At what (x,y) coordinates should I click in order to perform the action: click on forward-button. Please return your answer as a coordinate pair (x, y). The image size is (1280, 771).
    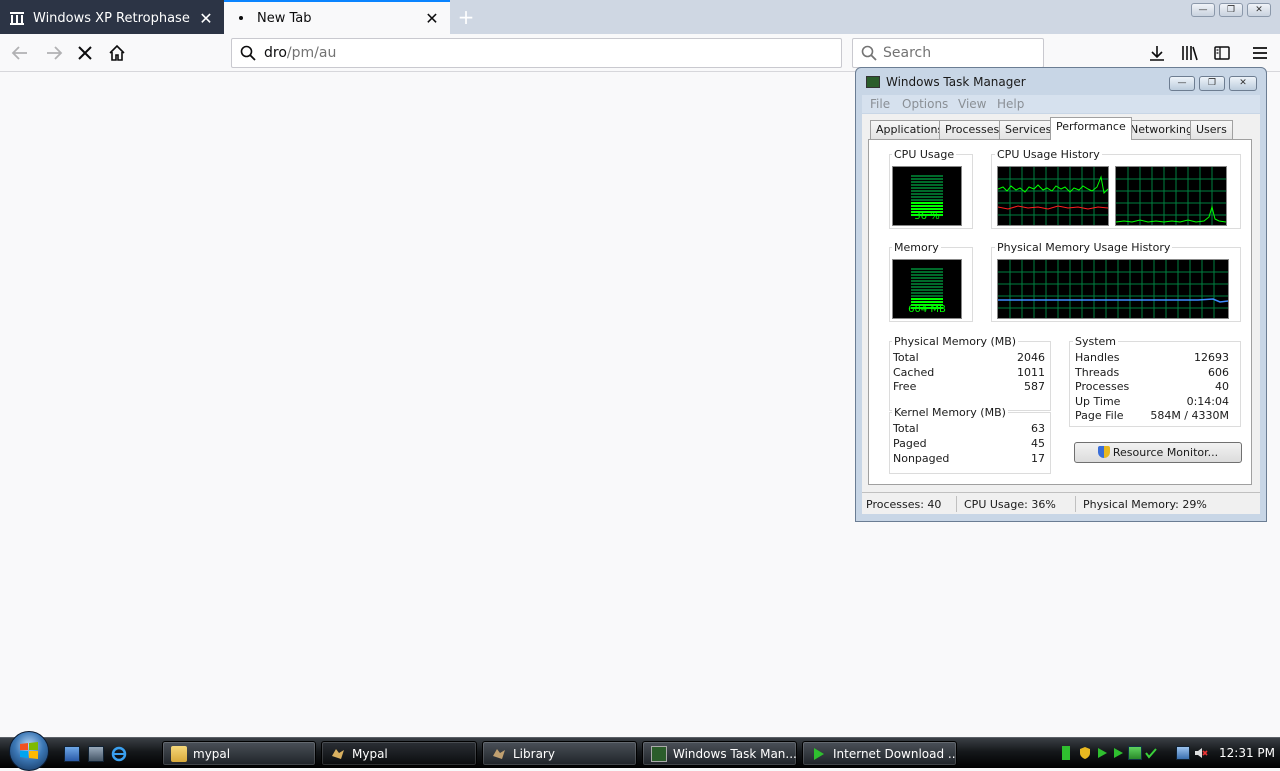
    Looking at the image, I should click on (54, 53).